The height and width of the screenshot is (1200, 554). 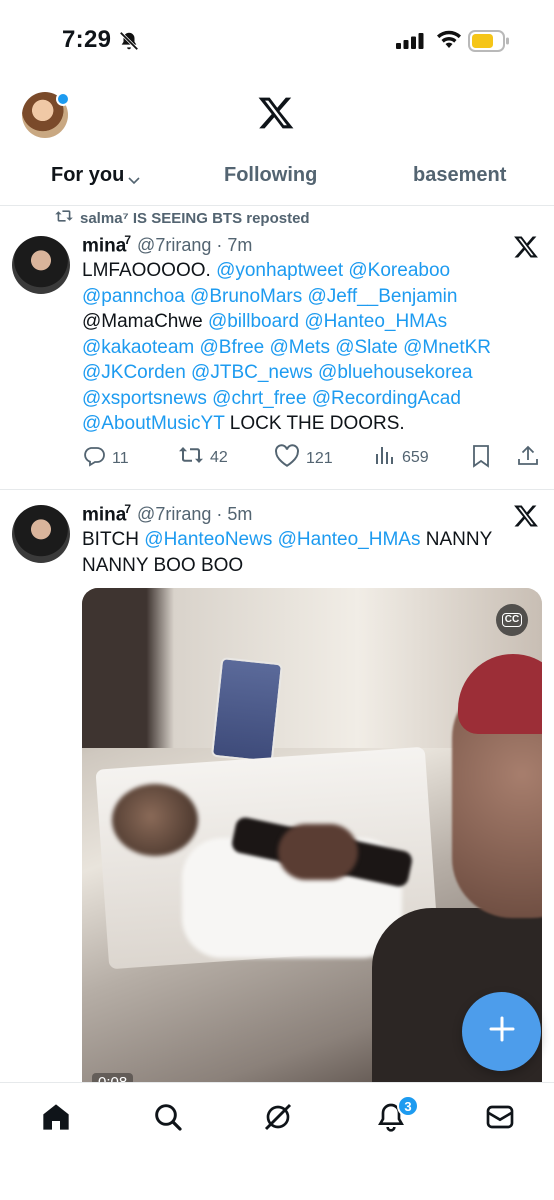 I want to click on video-frame-phone, so click(x=247, y=710).